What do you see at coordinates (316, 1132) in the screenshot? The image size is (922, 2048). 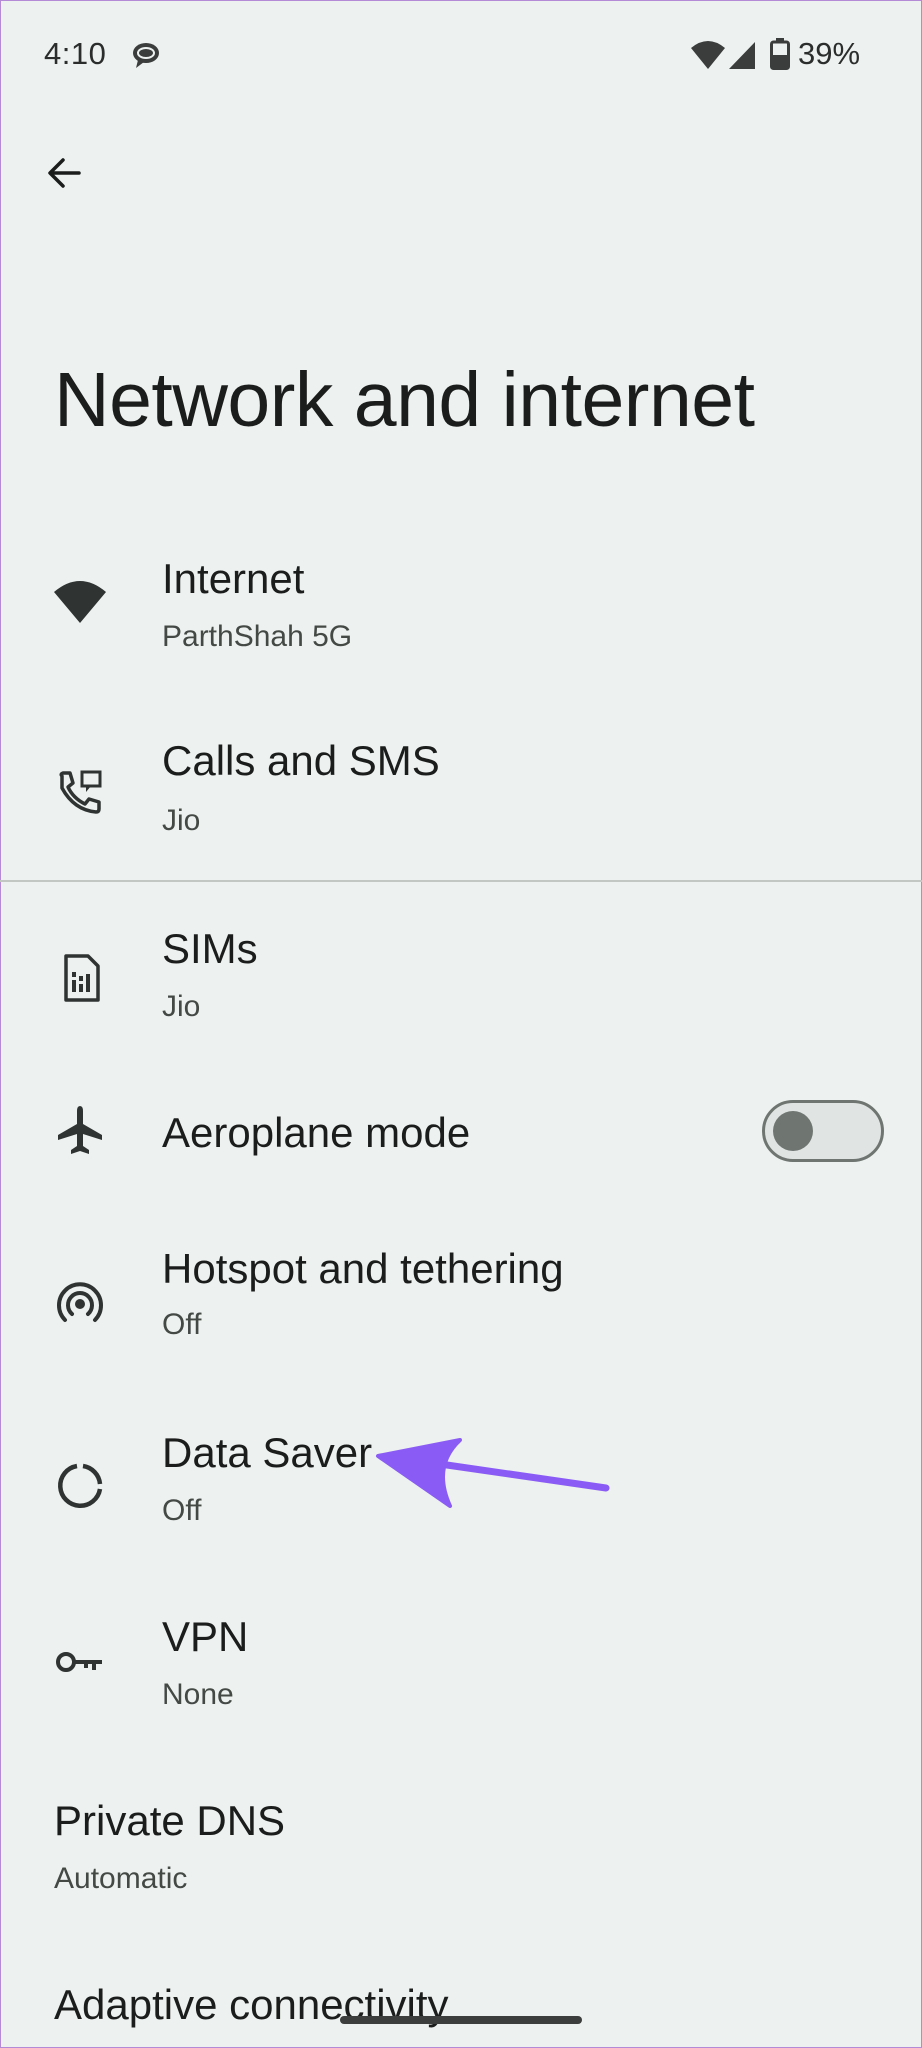 I see `item-title: Aeroplane mode` at bounding box center [316, 1132].